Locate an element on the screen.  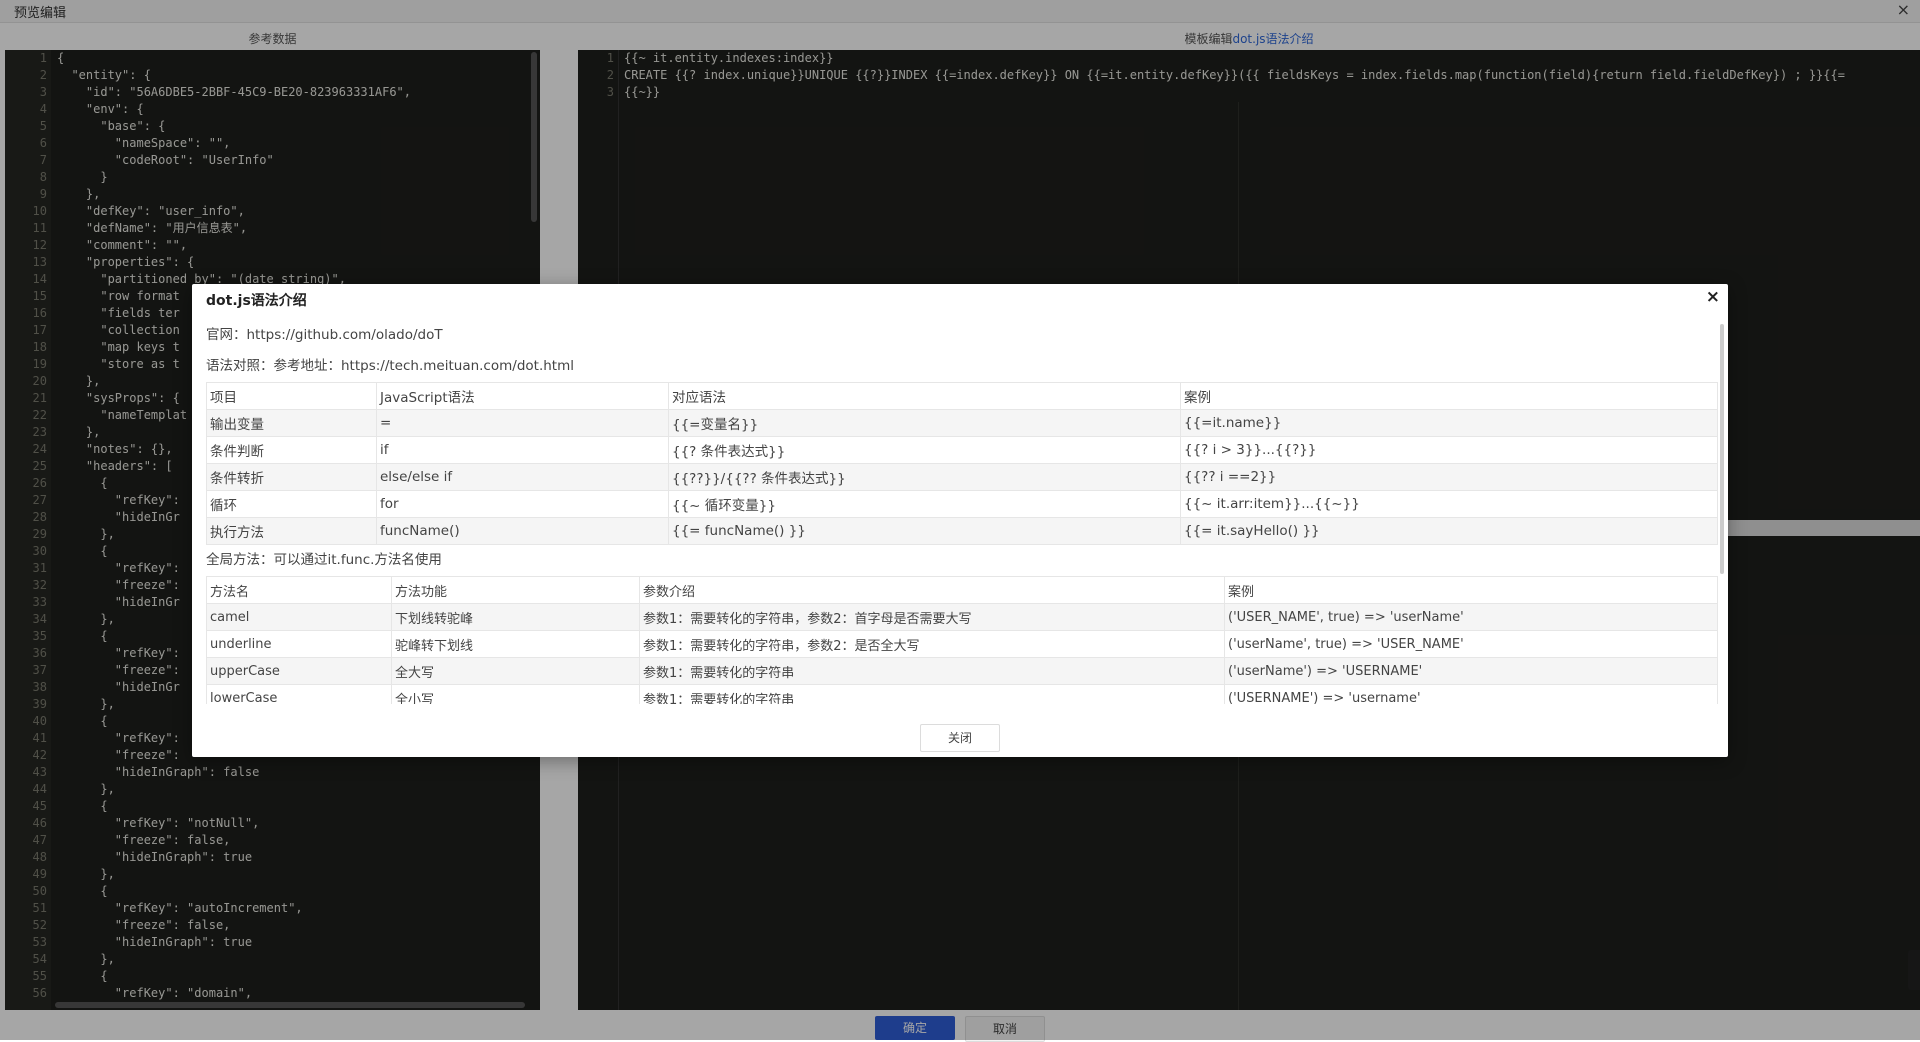
table-cell: 参数1：需要转化的字符串，参数2：首字母是否需要大写 is located at coordinates (932, 617).